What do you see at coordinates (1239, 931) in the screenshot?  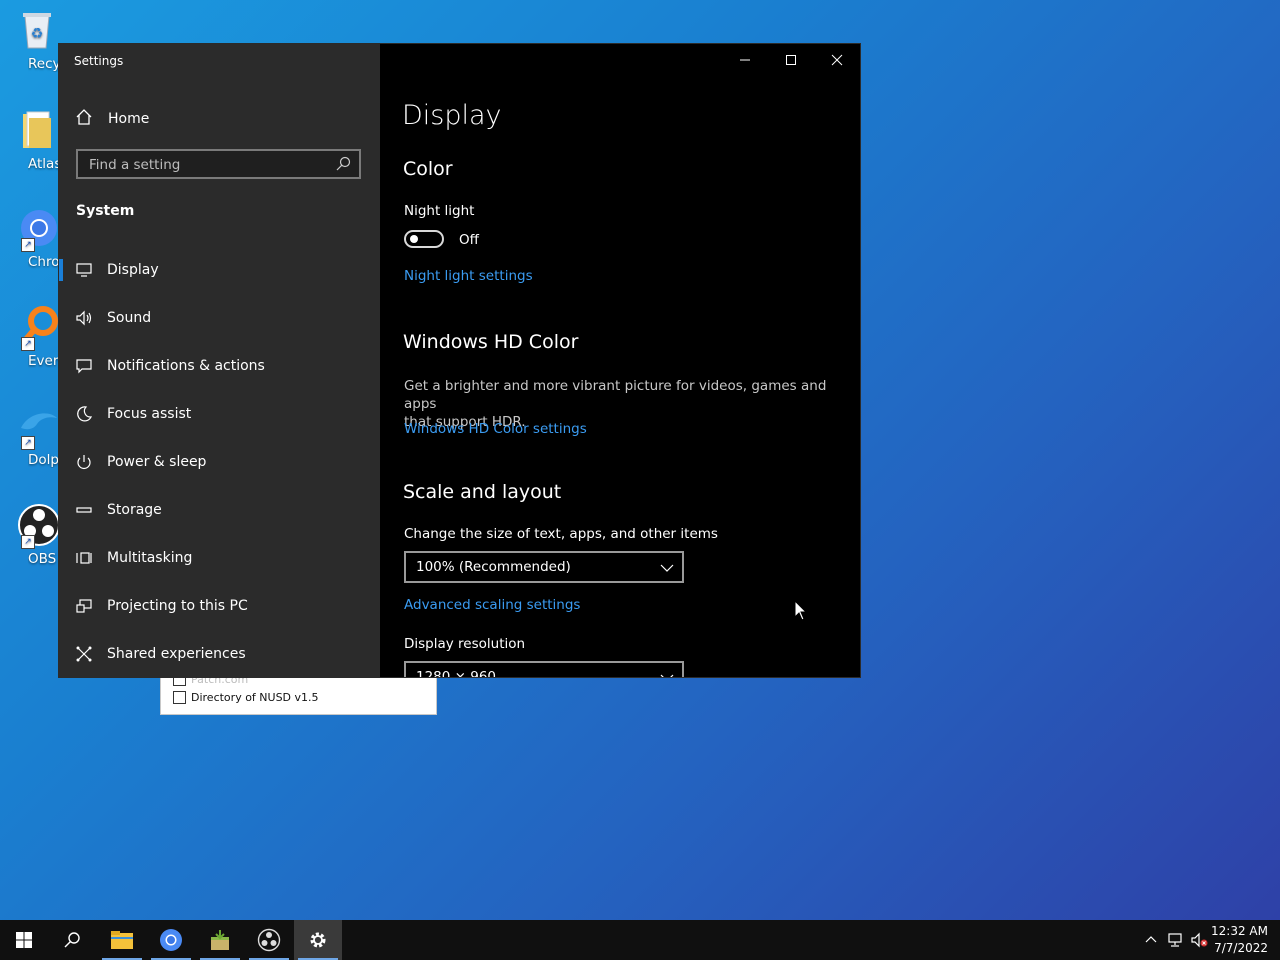 I see `clock-time: 12:32 AM` at bounding box center [1239, 931].